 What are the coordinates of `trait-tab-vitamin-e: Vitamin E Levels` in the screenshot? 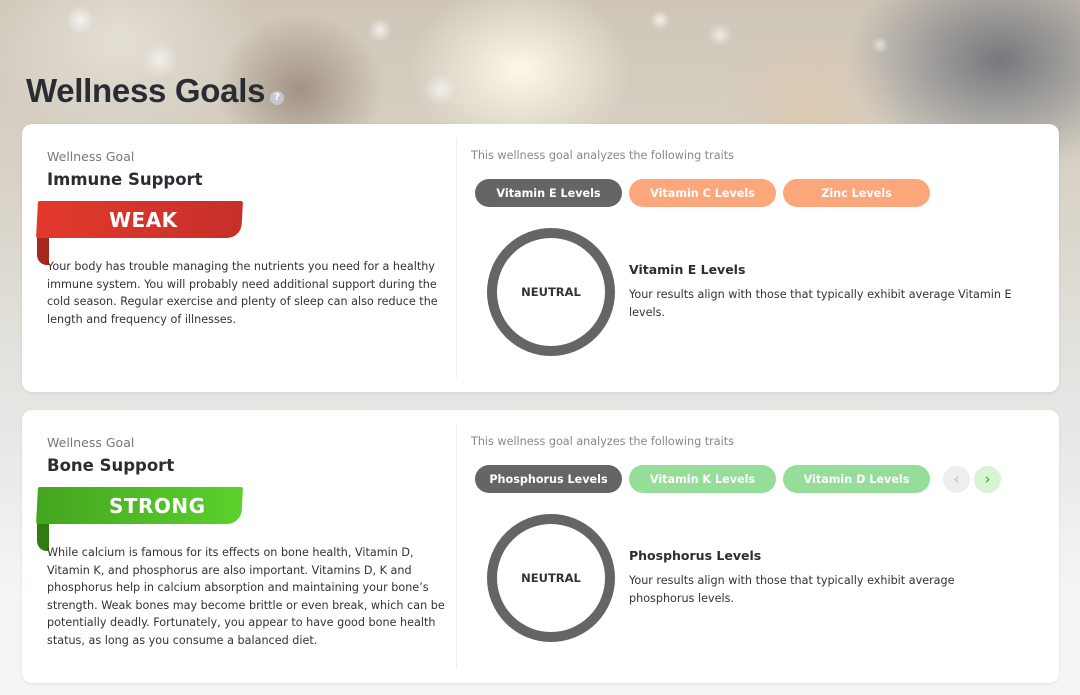 It's located at (548, 193).